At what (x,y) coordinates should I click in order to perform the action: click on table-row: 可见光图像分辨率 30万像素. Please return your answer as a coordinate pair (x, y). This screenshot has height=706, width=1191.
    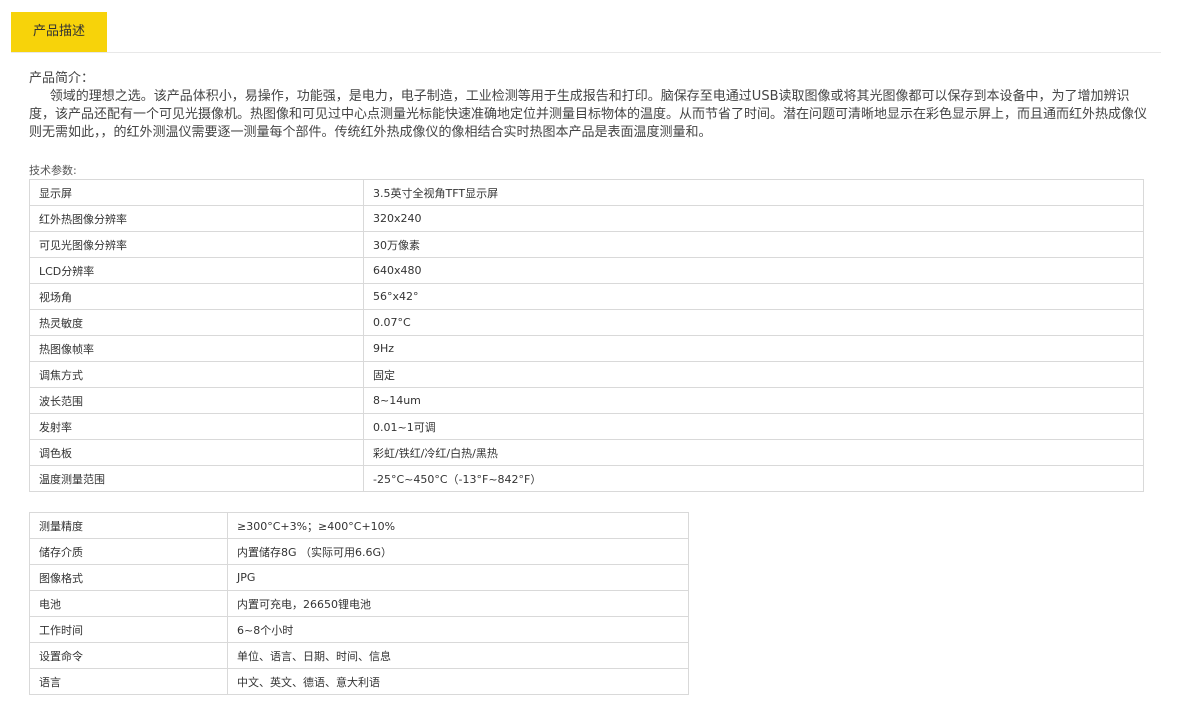
    Looking at the image, I should click on (586, 244).